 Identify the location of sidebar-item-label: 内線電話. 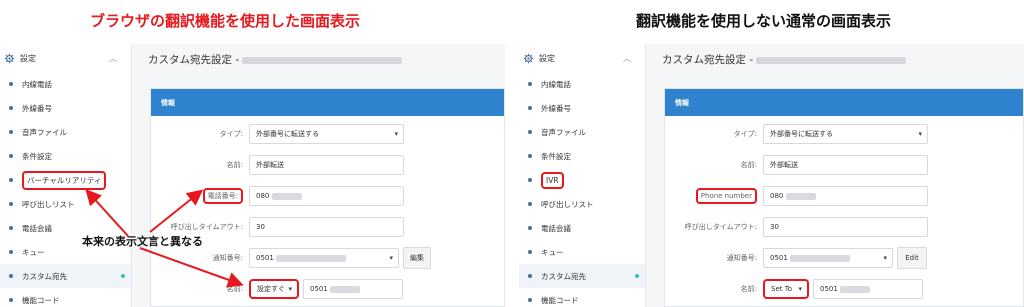
(37, 84).